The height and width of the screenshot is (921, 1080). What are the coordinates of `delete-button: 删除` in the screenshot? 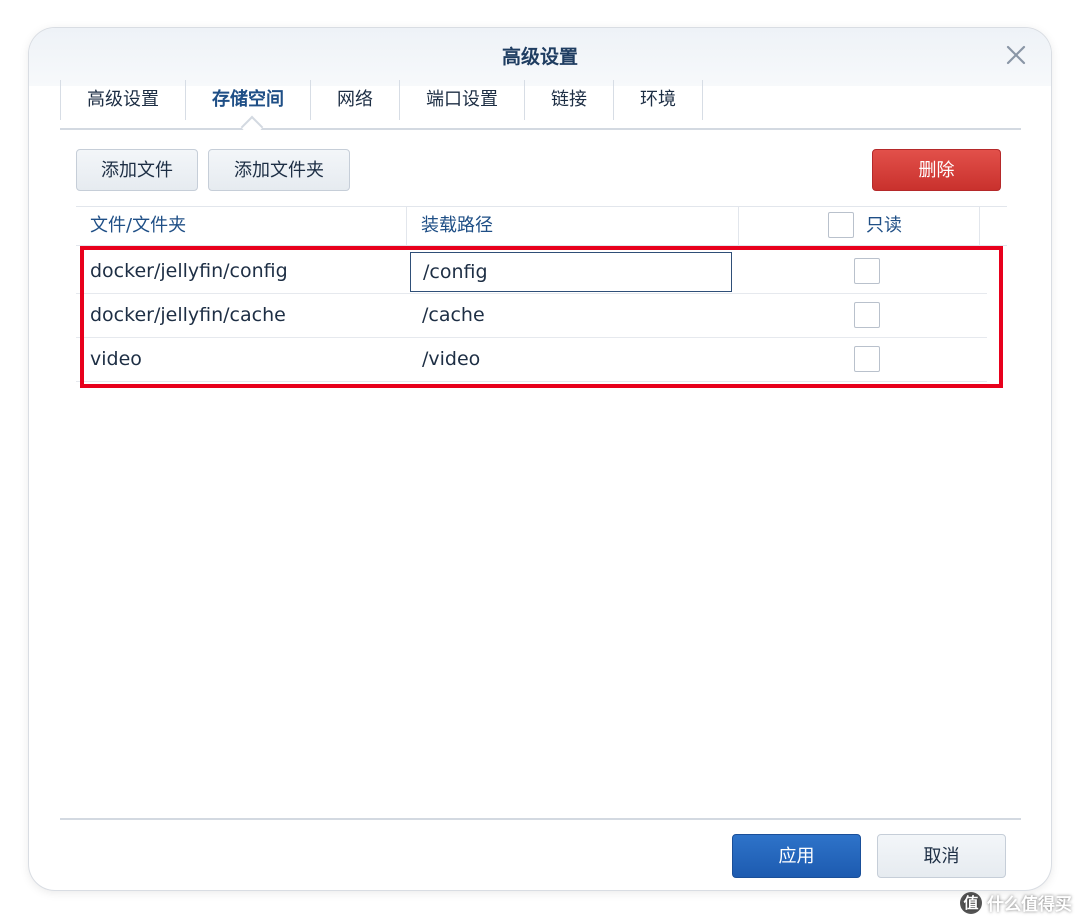 It's located at (936, 170).